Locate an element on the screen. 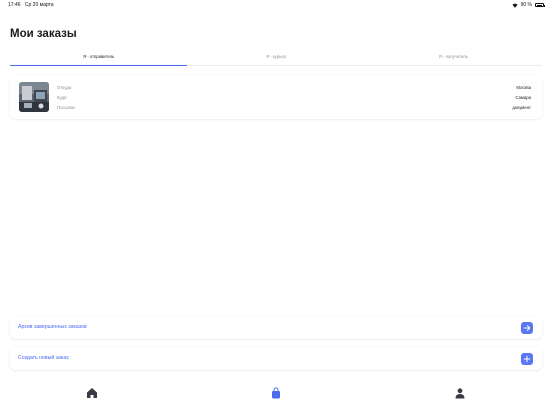 Image resolution: width=552 pixels, height=414 pixels. parcels-value: документ is located at coordinates (521, 107).